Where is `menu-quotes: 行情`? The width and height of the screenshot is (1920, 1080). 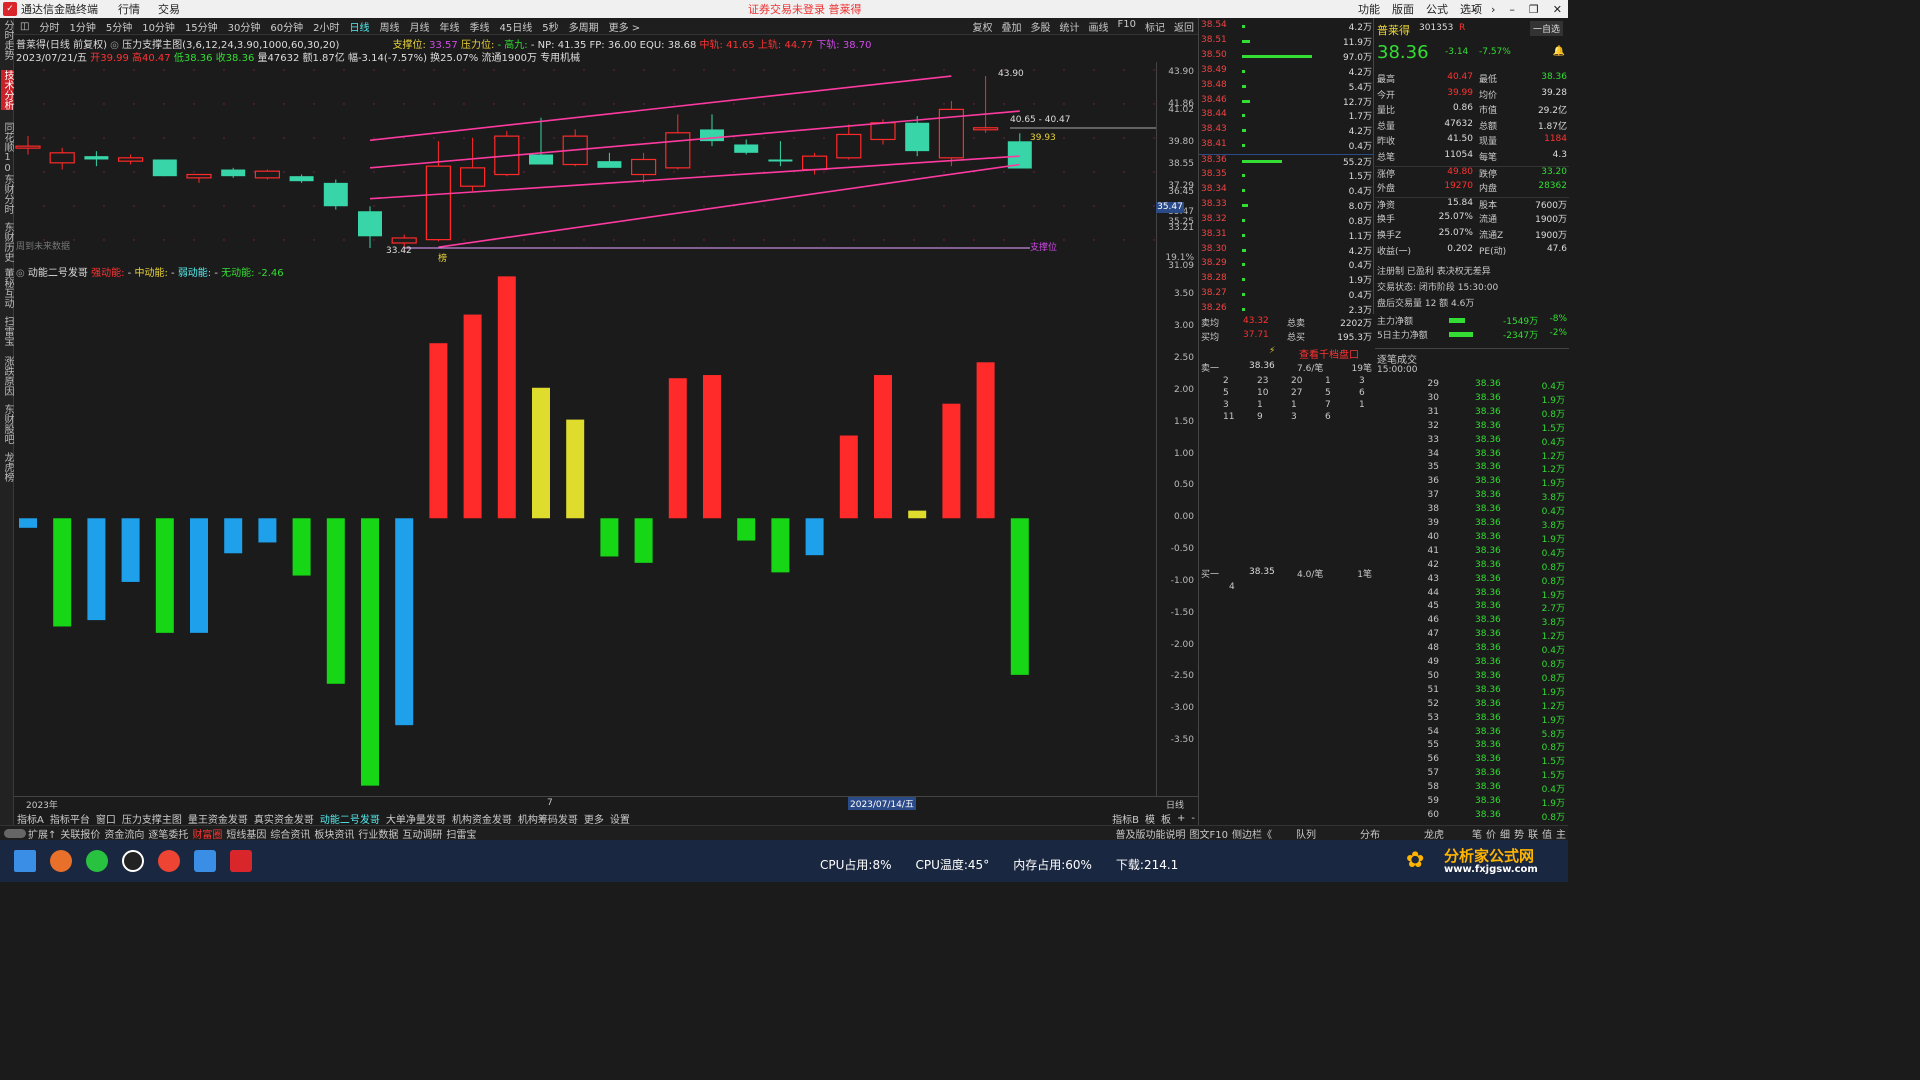 menu-quotes: 行情 is located at coordinates (129, 9).